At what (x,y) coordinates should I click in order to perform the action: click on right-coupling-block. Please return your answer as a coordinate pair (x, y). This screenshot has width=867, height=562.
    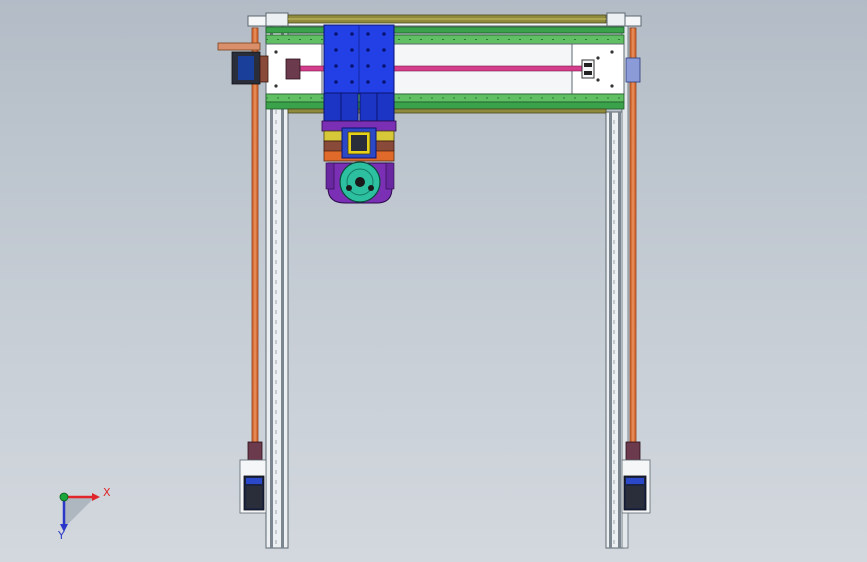
    Looking at the image, I should click on (633, 70).